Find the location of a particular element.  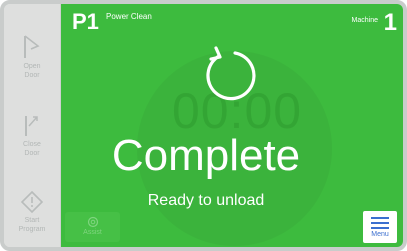

close-door-label-2: Door is located at coordinates (32, 153).